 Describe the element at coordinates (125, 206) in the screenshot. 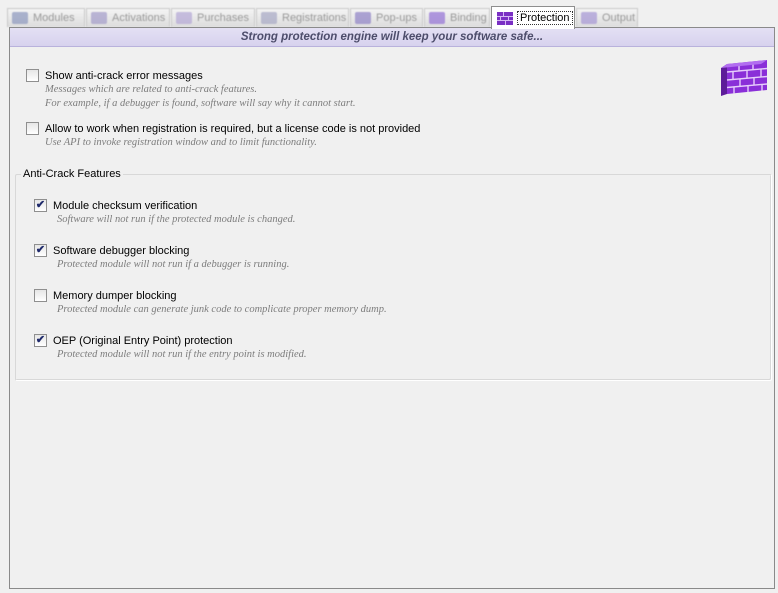

I see `module-checksum-label: Module checksum verification` at that location.